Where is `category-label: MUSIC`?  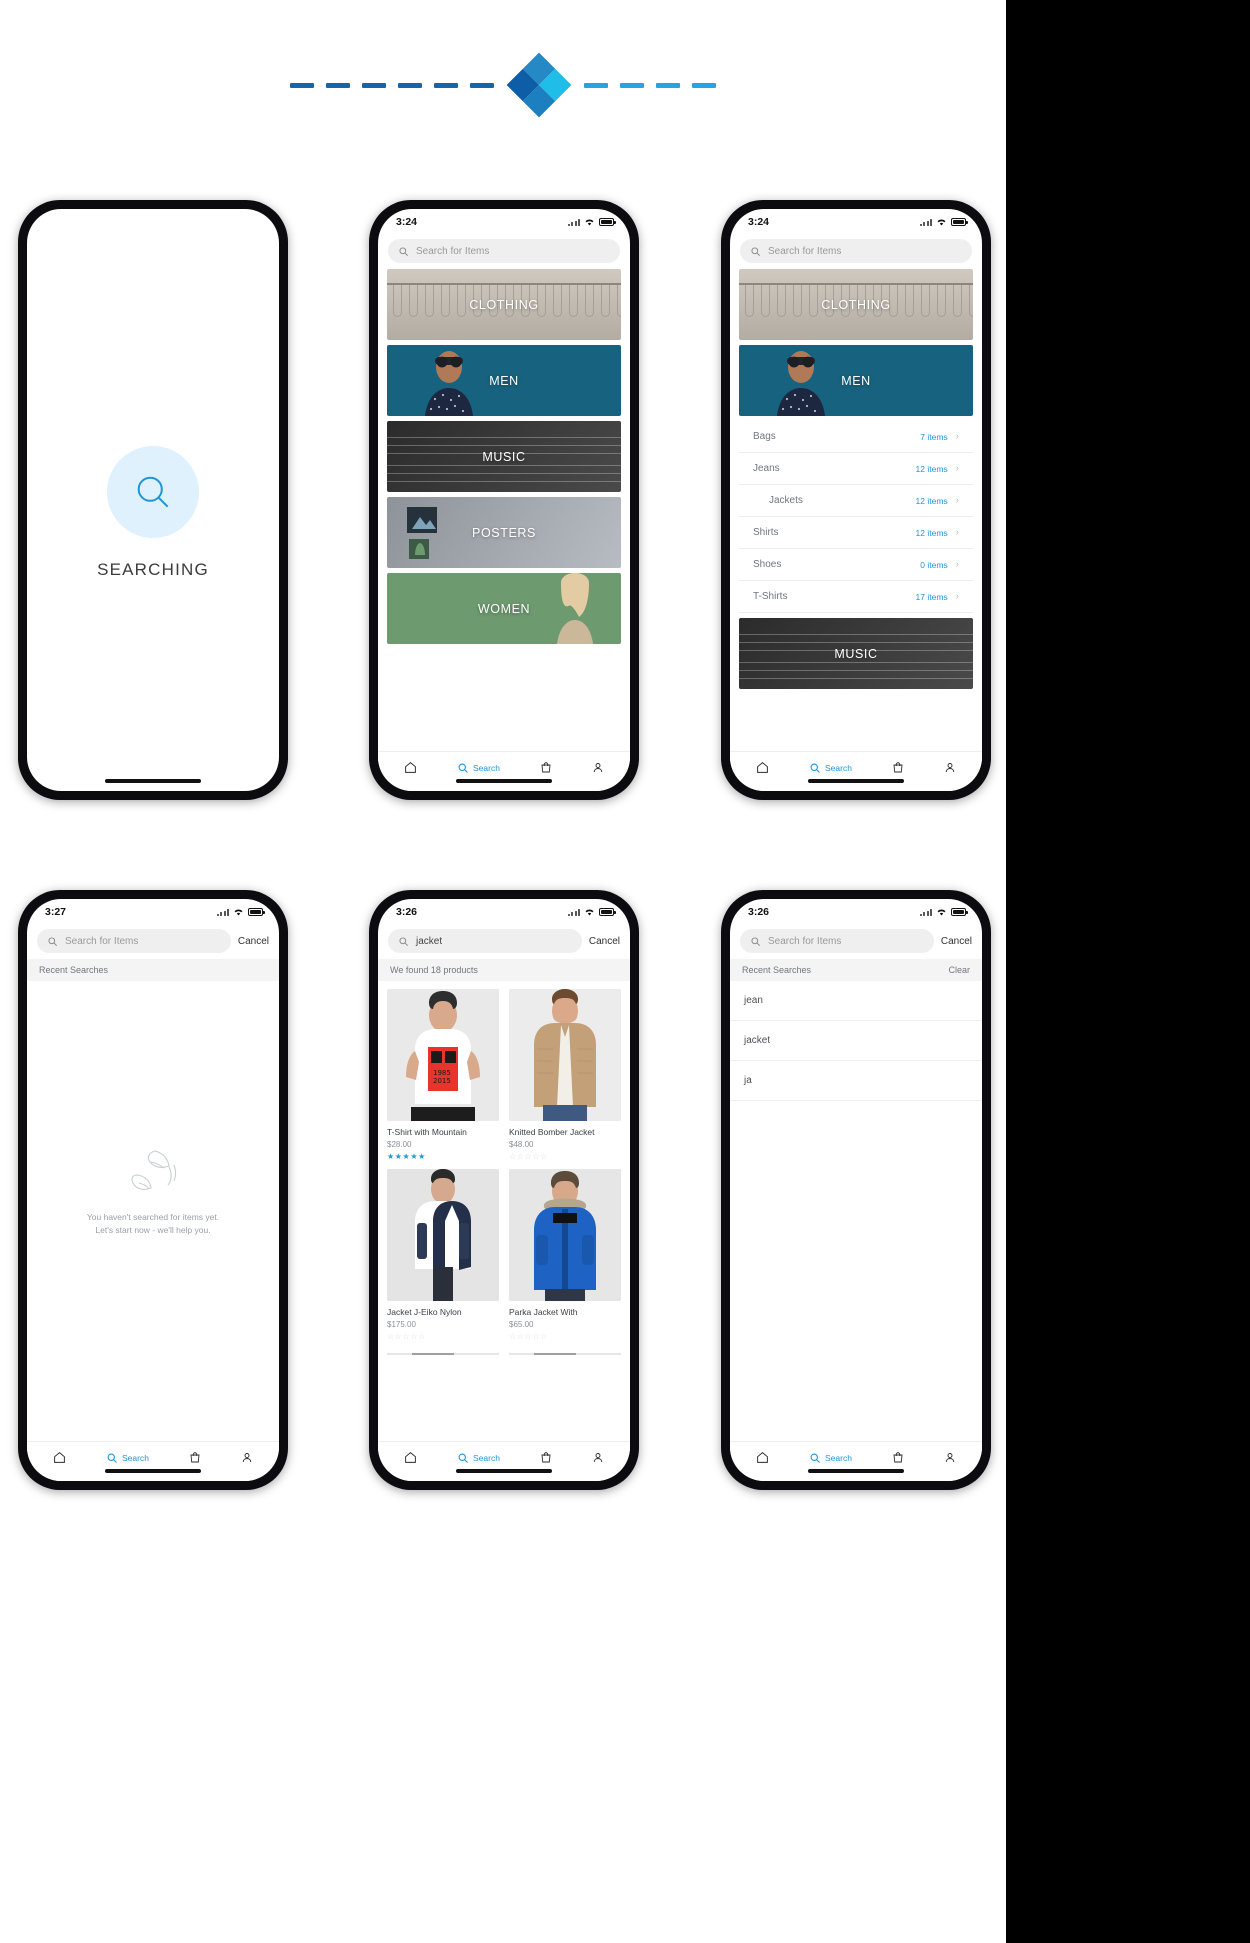
category-label: MUSIC is located at coordinates (856, 653).